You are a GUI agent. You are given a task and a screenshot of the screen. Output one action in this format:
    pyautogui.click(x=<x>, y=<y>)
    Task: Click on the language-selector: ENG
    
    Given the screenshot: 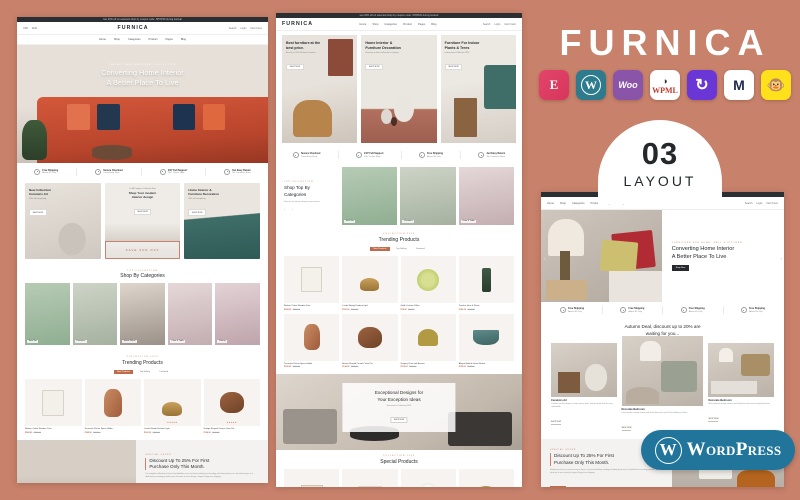 What is the action you would take?
    pyautogui.click(x=34, y=28)
    